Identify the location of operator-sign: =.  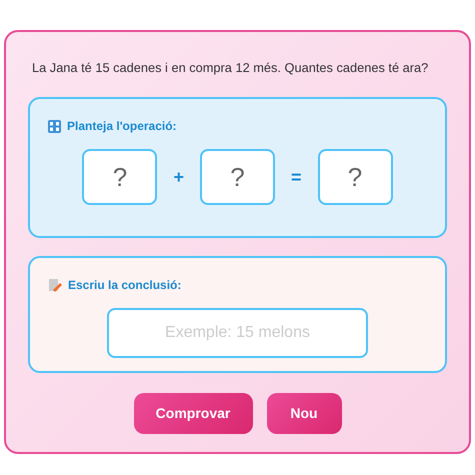
(296, 177).